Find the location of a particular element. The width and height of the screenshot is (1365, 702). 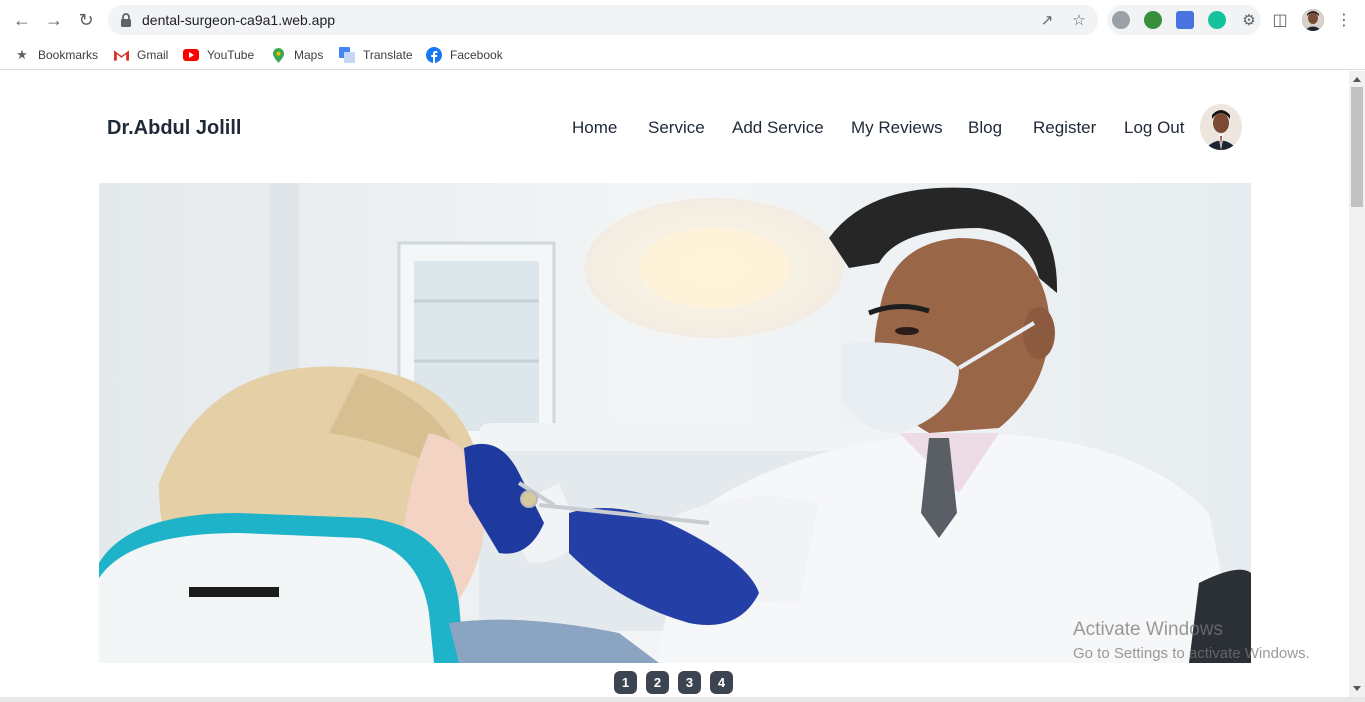

reload-icon: ↻ is located at coordinates (86, 20).